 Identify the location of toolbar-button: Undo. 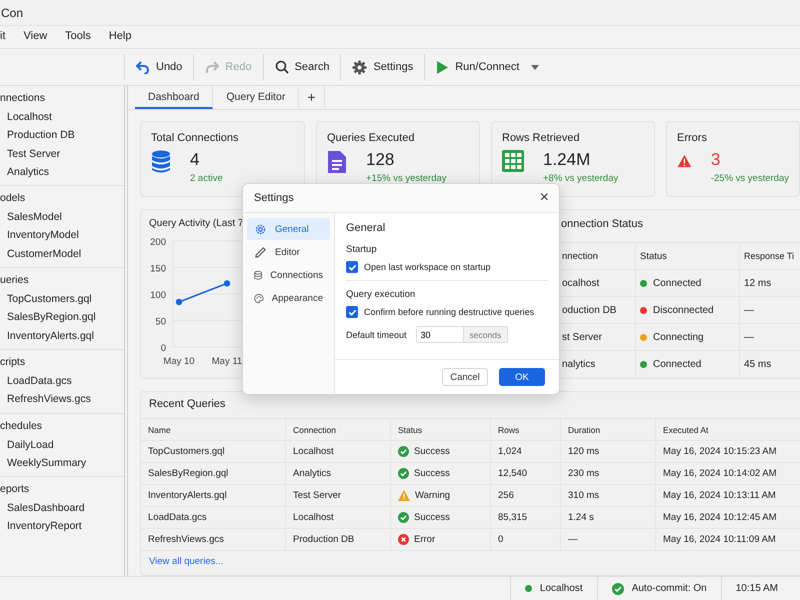
(159, 67).